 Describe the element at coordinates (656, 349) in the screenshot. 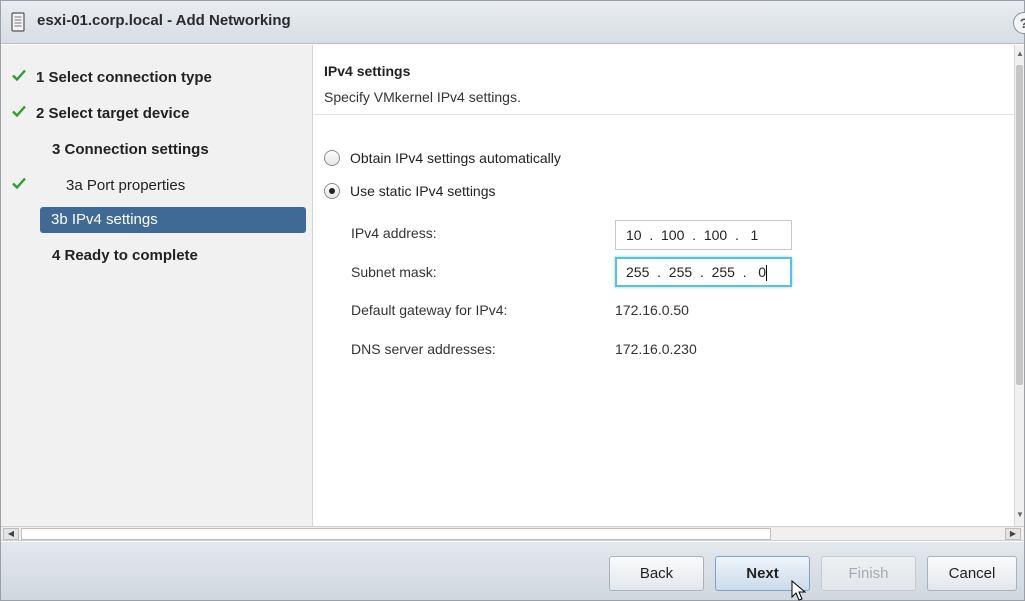

I see `dns-servers-value: 172.16.0.230` at that location.